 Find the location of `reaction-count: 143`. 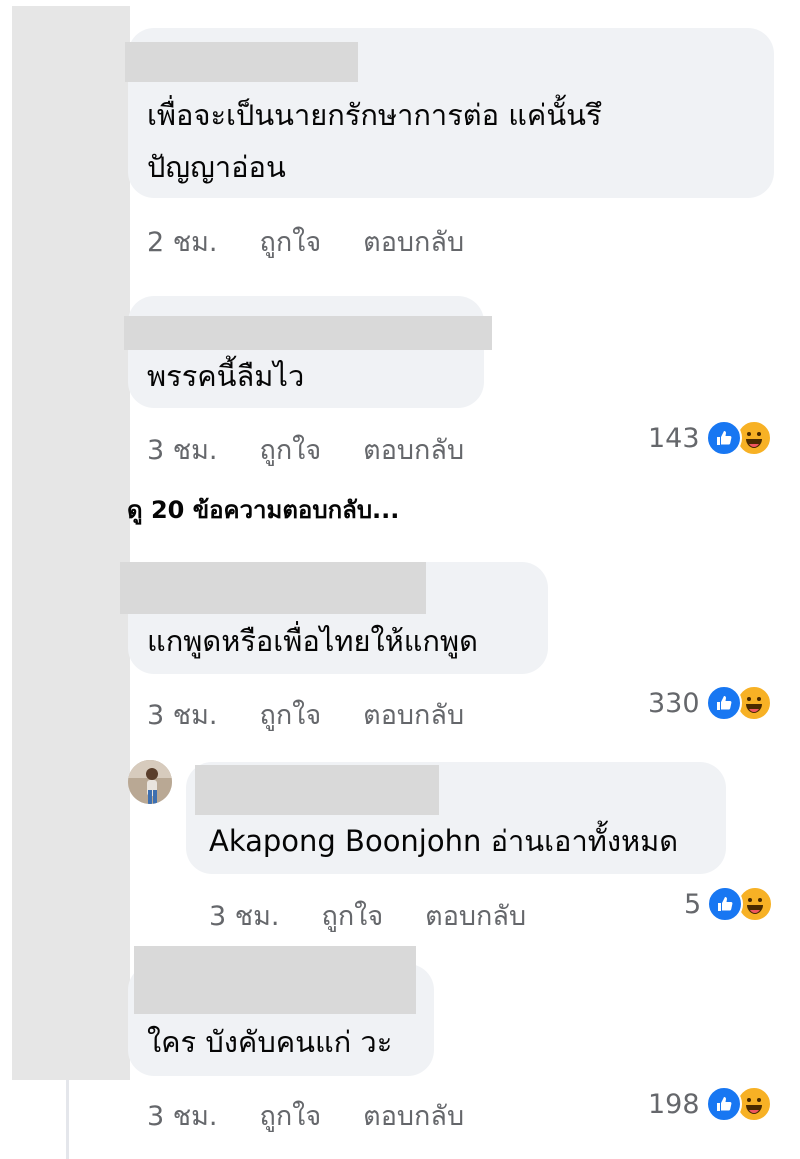

reaction-count: 143 is located at coordinates (674, 438).